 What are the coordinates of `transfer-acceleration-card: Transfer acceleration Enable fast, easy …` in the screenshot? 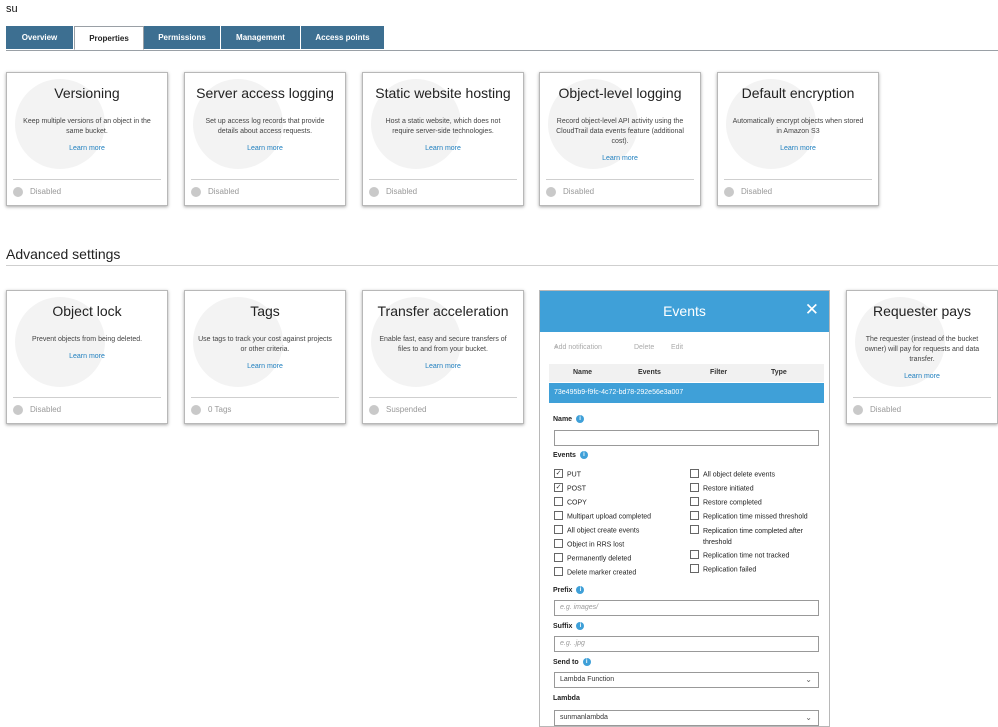 It's located at (443, 357).